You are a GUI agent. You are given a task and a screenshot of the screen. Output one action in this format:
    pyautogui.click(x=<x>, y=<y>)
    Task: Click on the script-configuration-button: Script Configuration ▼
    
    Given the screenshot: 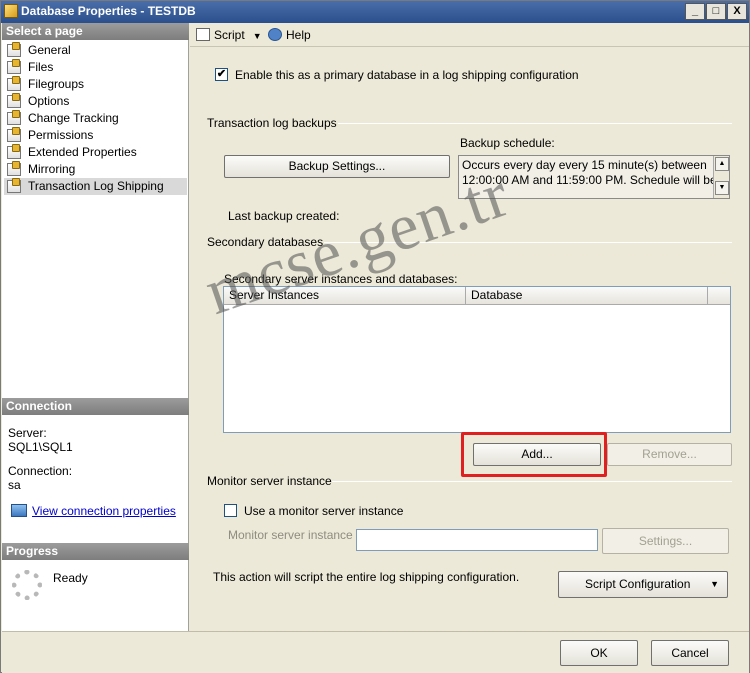 What is the action you would take?
    pyautogui.click(x=643, y=584)
    